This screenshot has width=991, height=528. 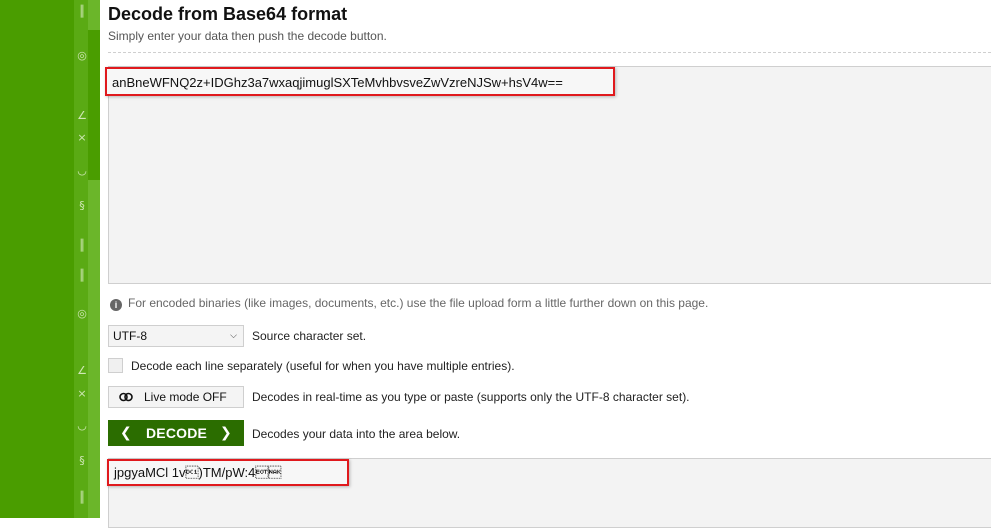 I want to click on toggle-off-icon, so click(x=126, y=397).